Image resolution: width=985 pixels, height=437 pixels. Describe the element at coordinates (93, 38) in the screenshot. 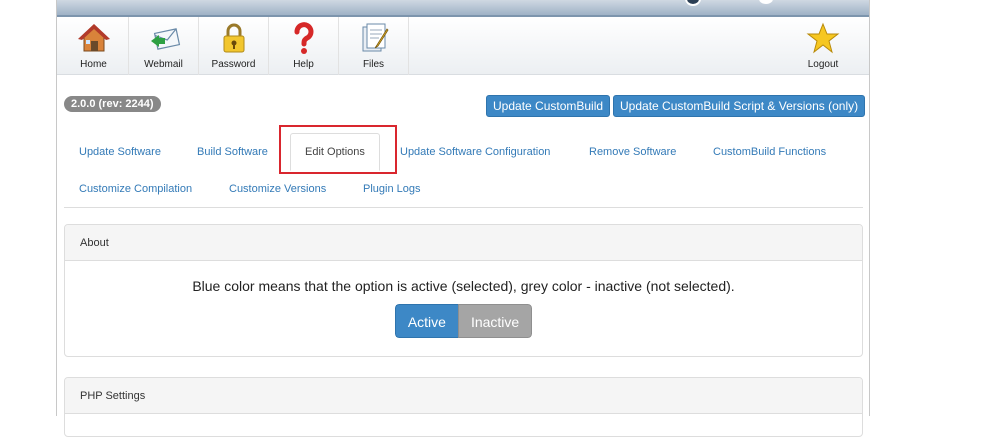

I see `home-icon` at that location.